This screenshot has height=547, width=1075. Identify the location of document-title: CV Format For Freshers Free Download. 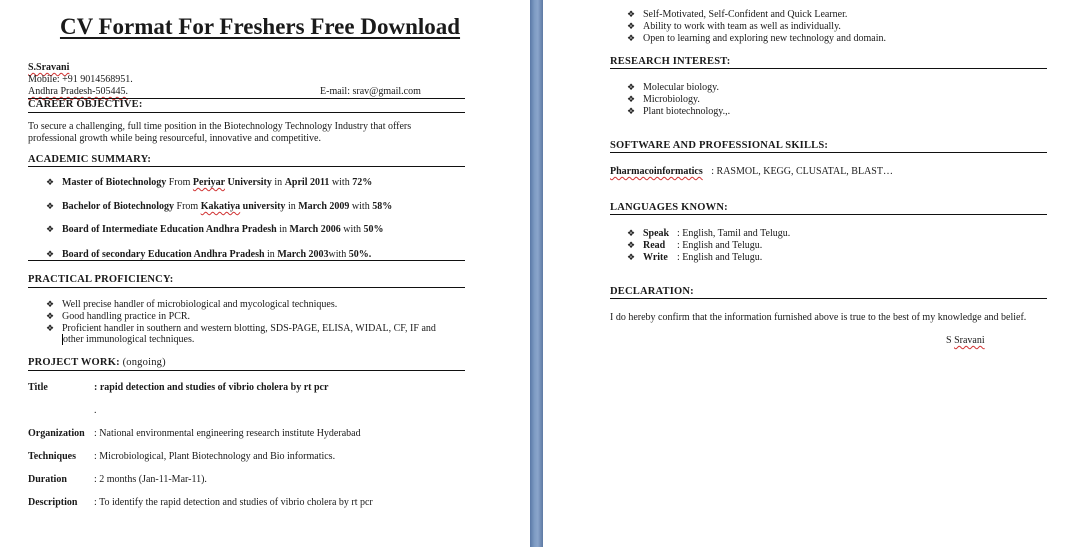
(260, 26).